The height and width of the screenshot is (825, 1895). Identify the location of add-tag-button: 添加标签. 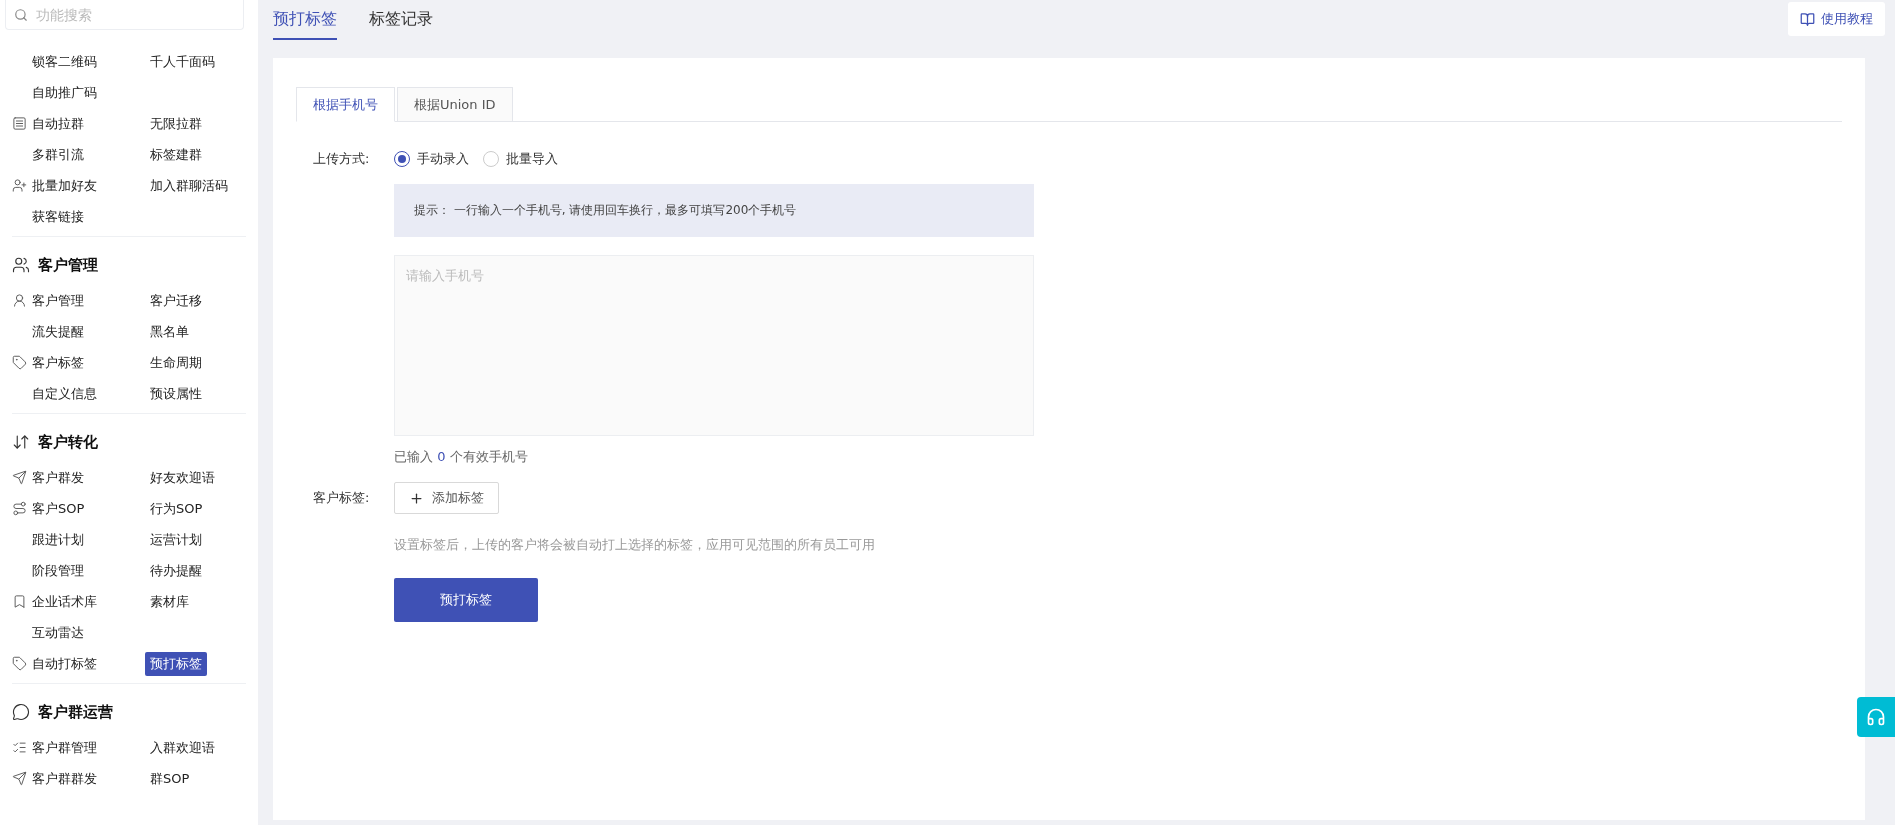
(446, 498).